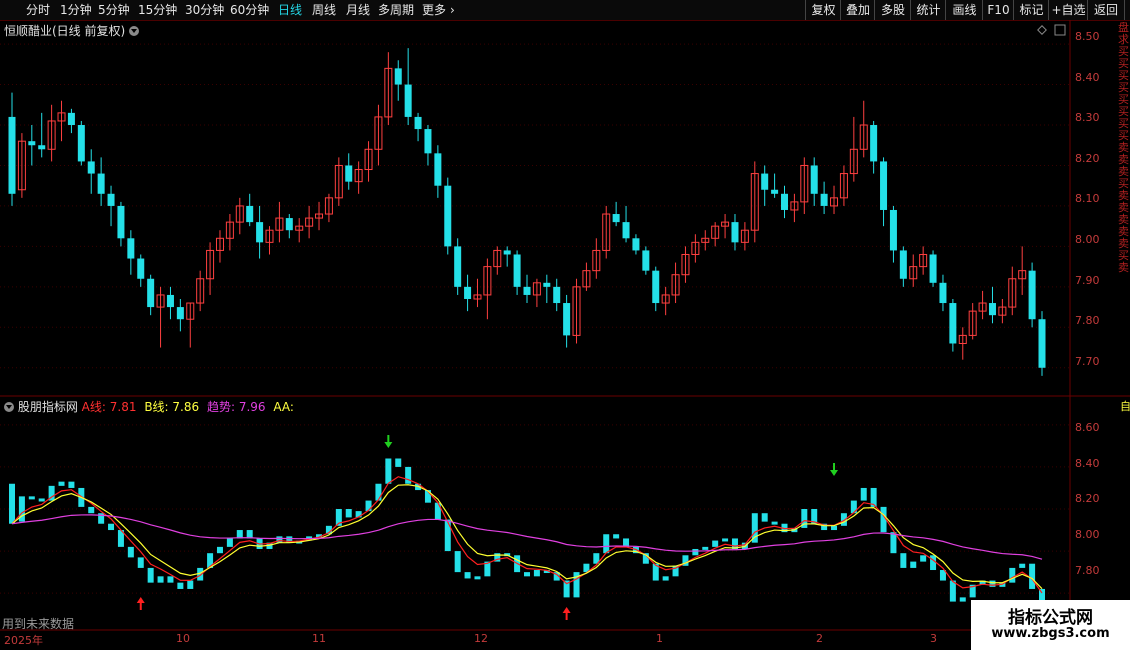  What do you see at coordinates (388, 445) in the screenshot?
I see `sell-arrow-icon` at bounding box center [388, 445].